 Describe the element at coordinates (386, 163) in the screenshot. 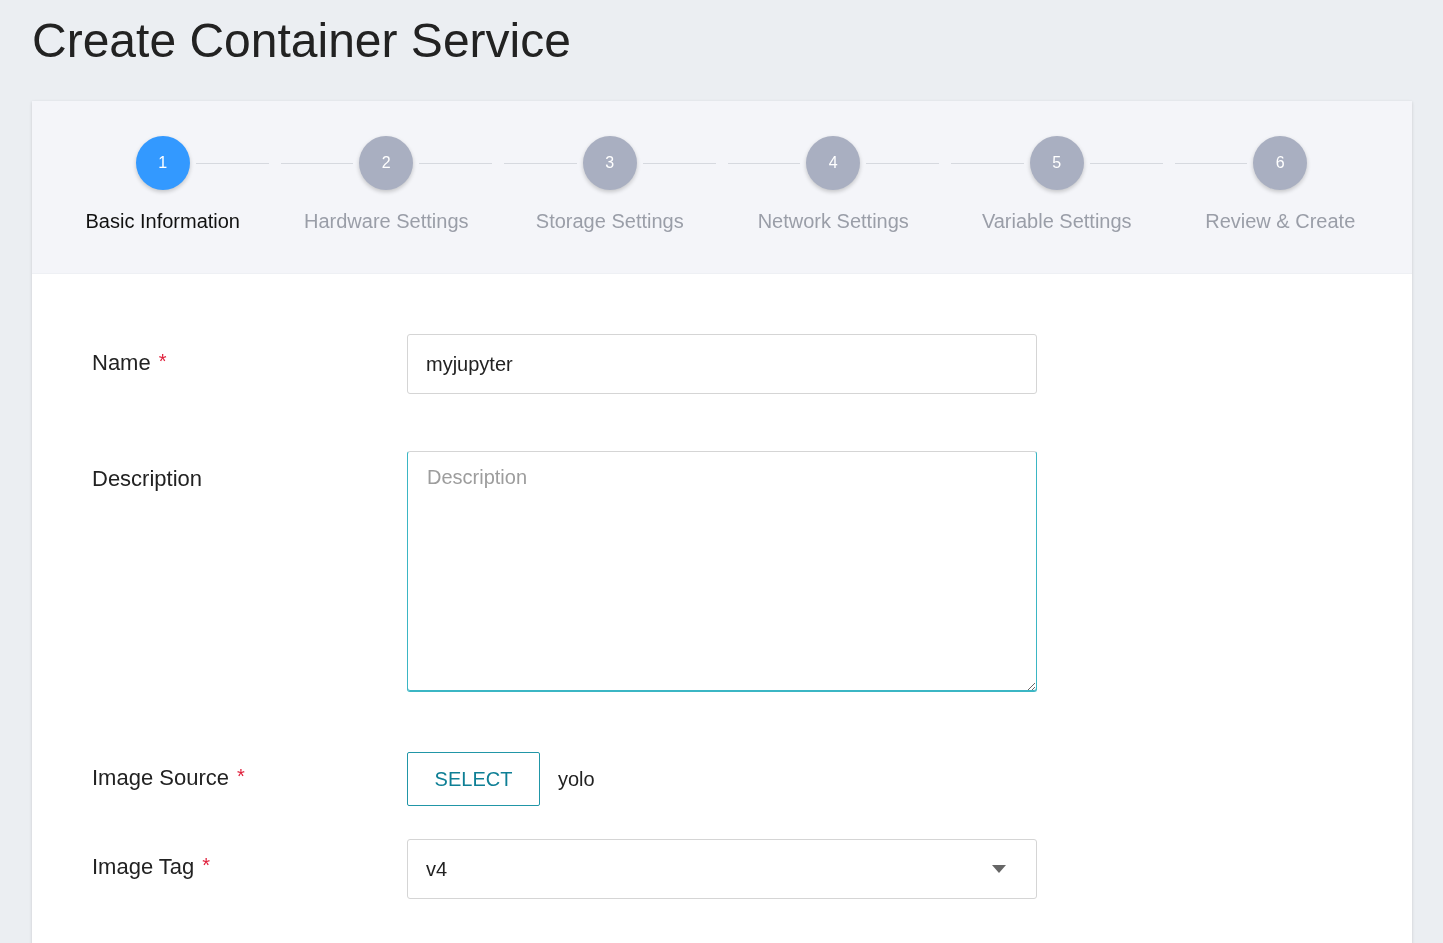

I see `step-number: 2` at that location.